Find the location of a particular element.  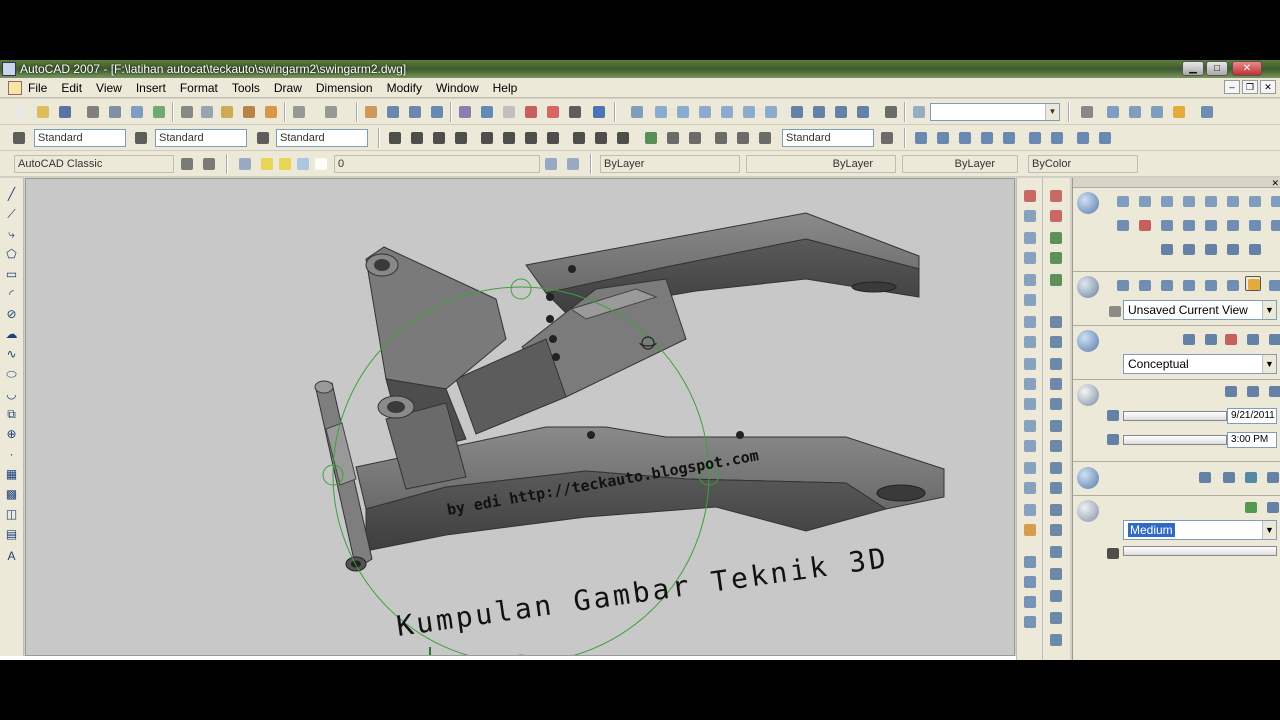

cone-icon is located at coordinates (1189, 201).